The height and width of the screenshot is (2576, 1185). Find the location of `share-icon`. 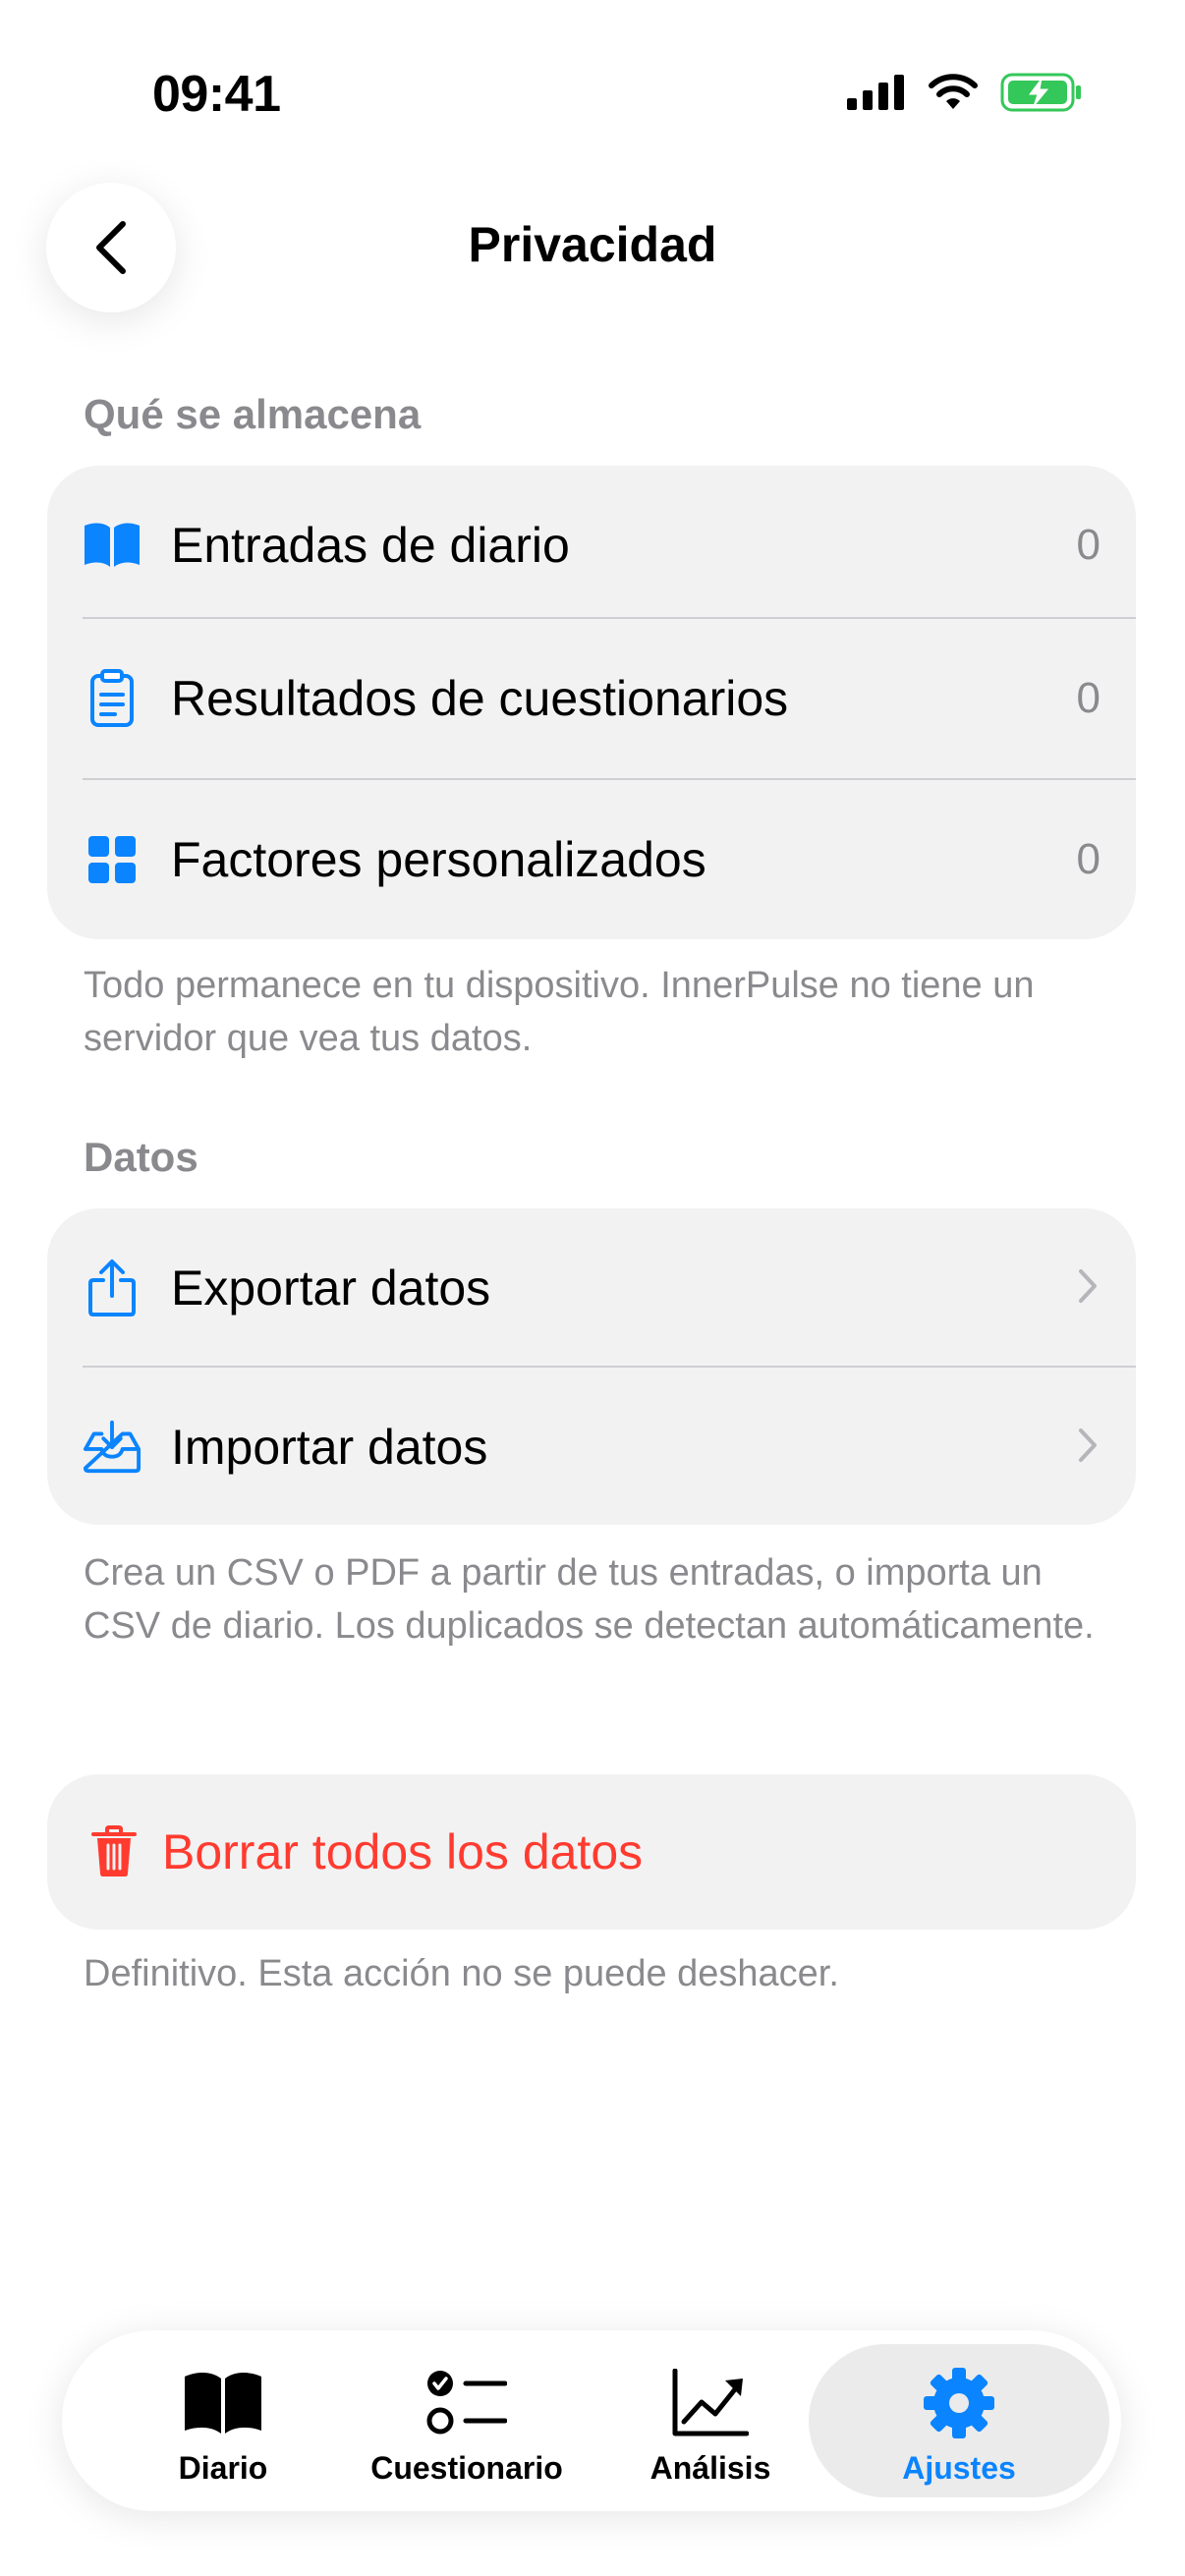

share-icon is located at coordinates (112, 1288).